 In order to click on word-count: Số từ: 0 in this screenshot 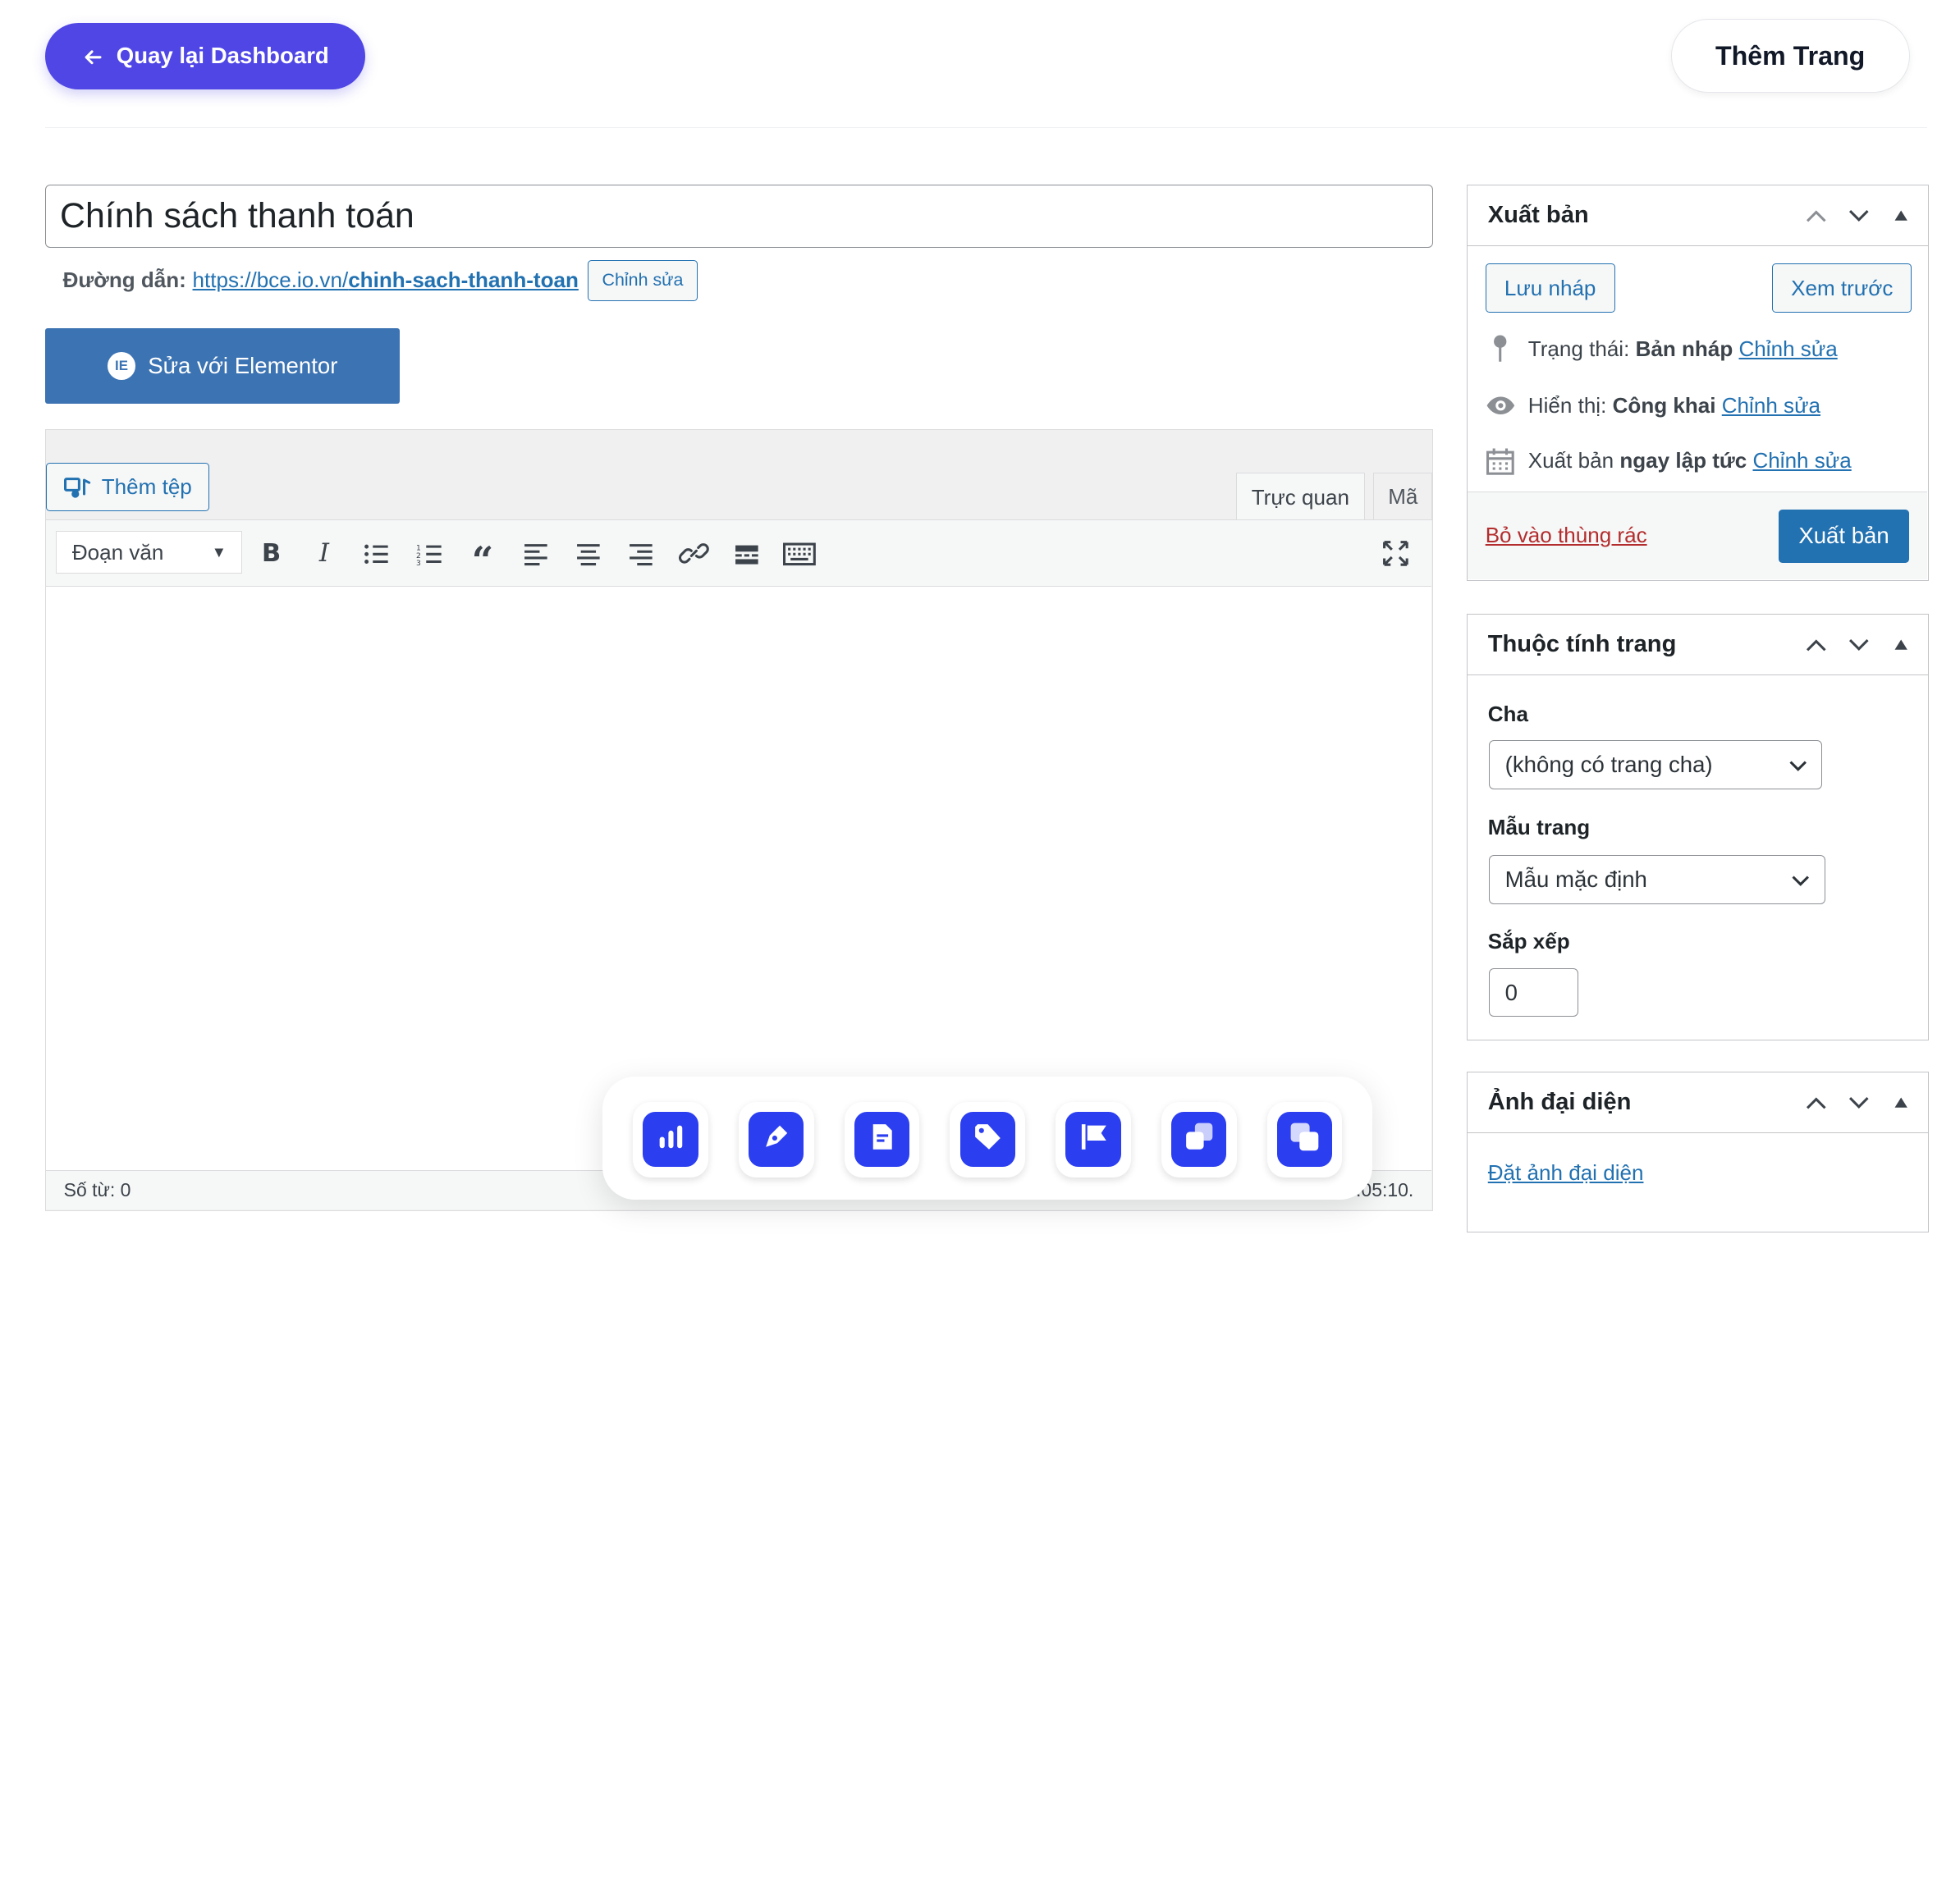, I will do `click(97, 1190)`.